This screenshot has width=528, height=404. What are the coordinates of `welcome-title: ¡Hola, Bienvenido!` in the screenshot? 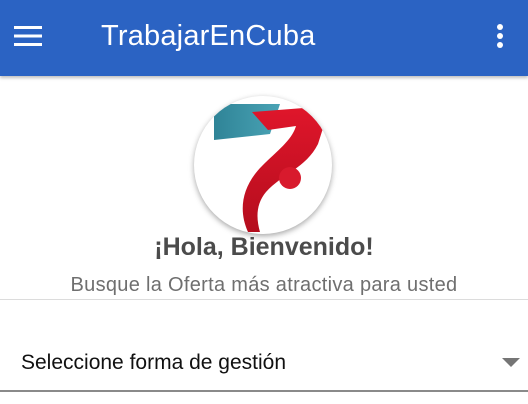 It's located at (264, 247).